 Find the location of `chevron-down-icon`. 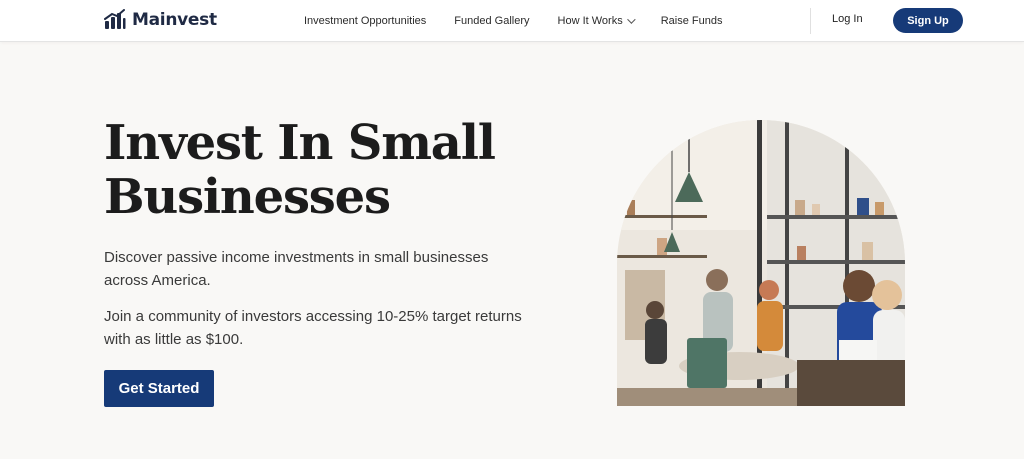

chevron-down-icon is located at coordinates (631, 19).